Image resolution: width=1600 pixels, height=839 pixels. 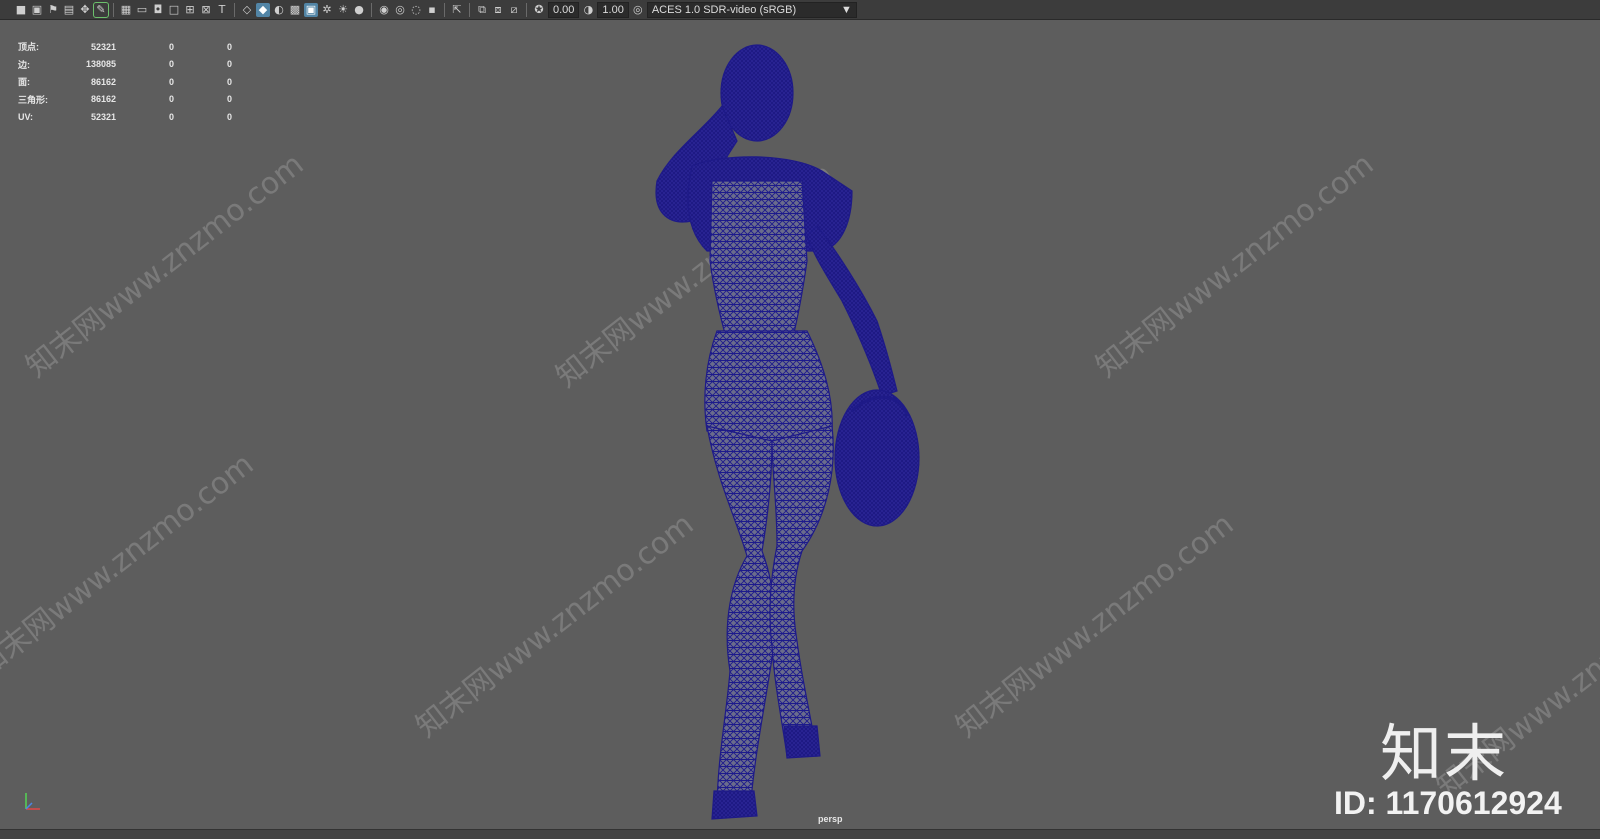 What do you see at coordinates (101, 9) in the screenshot?
I see `grease-pencil-icon: ✎` at bounding box center [101, 9].